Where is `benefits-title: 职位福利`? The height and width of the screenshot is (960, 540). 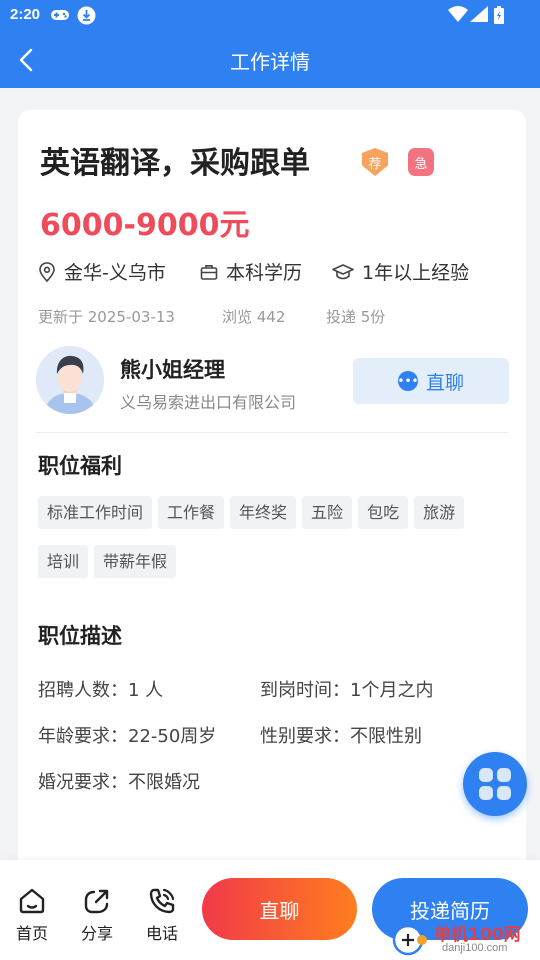
benefits-title: 职位福利 is located at coordinates (80, 466).